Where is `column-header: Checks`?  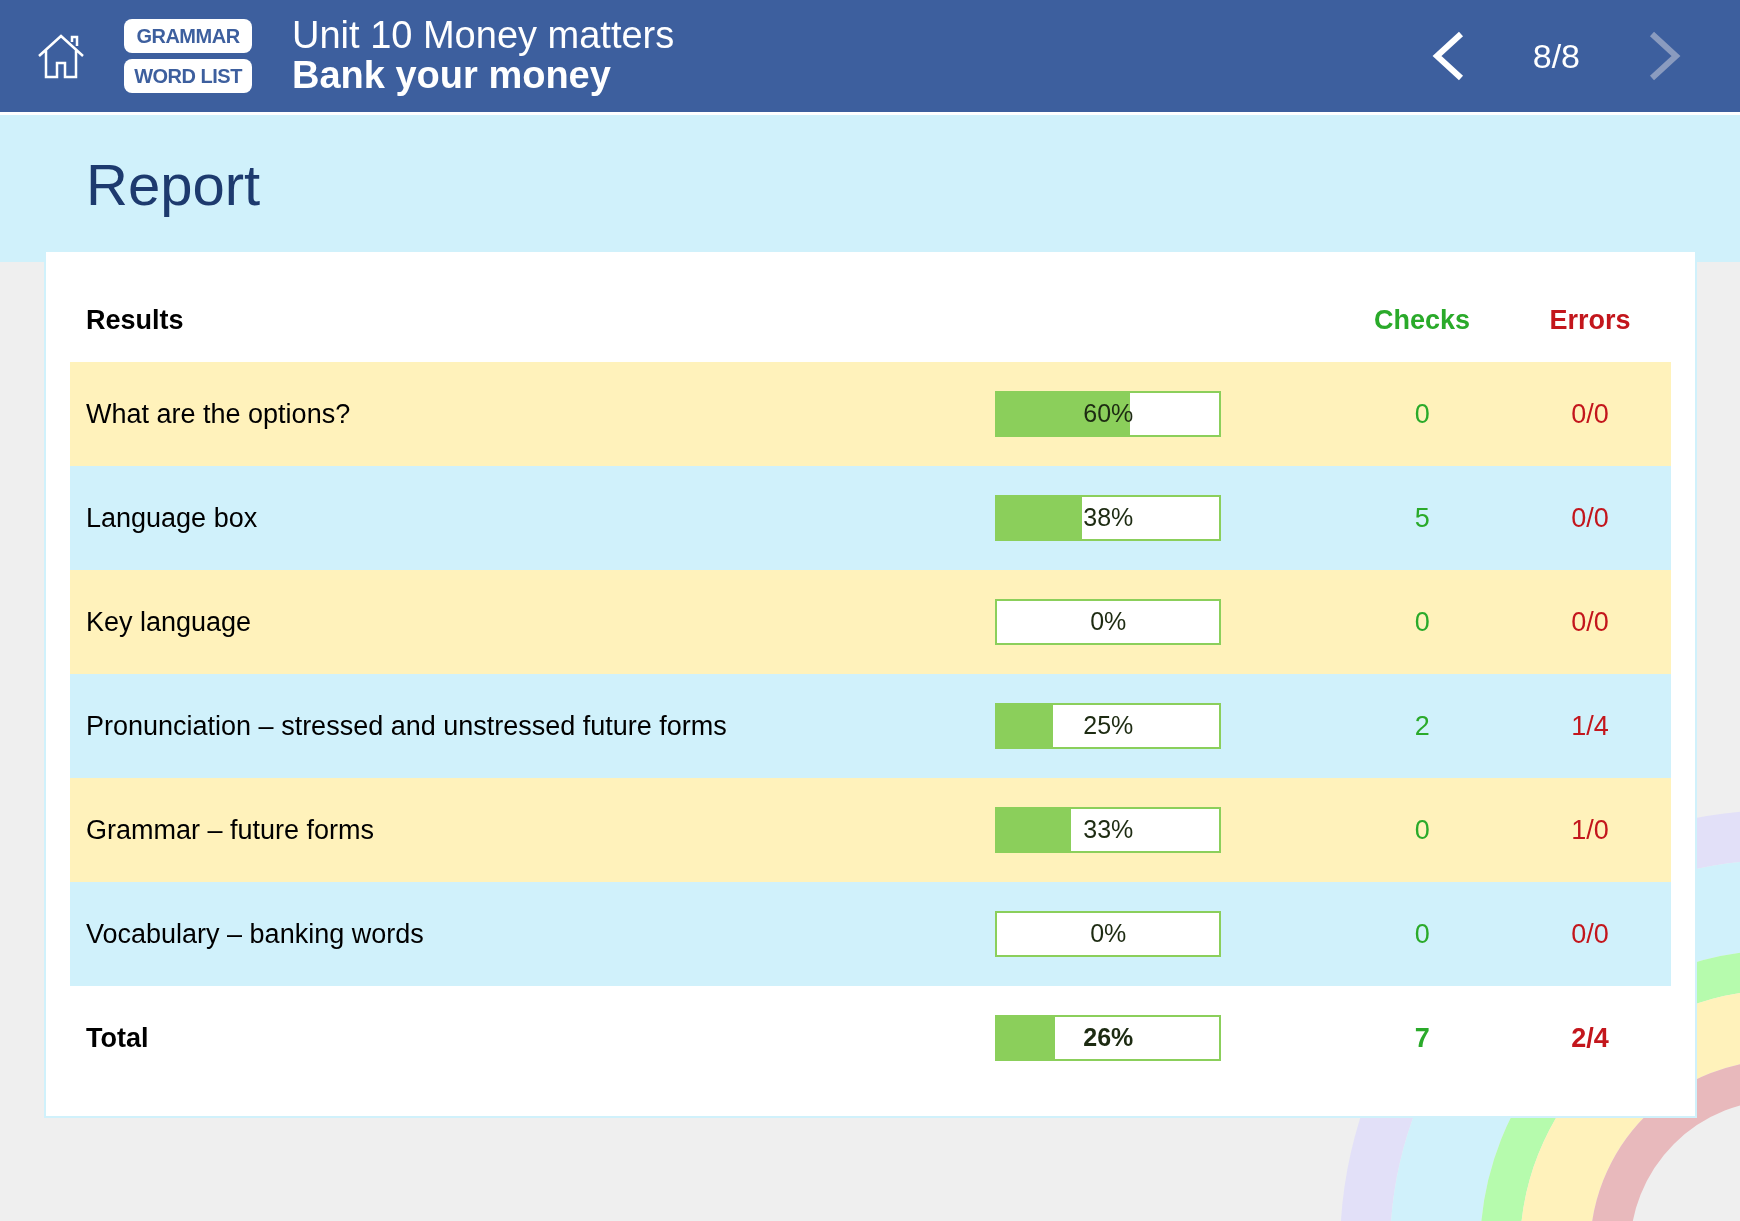 column-header: Checks is located at coordinates (1422, 320).